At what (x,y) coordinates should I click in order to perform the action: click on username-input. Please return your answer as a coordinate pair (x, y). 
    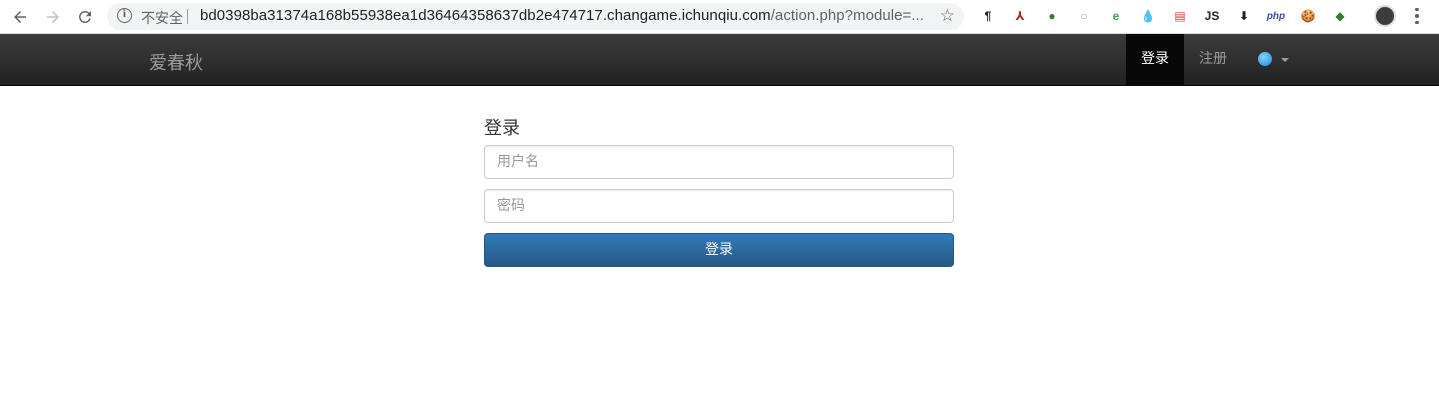
    Looking at the image, I should click on (719, 162).